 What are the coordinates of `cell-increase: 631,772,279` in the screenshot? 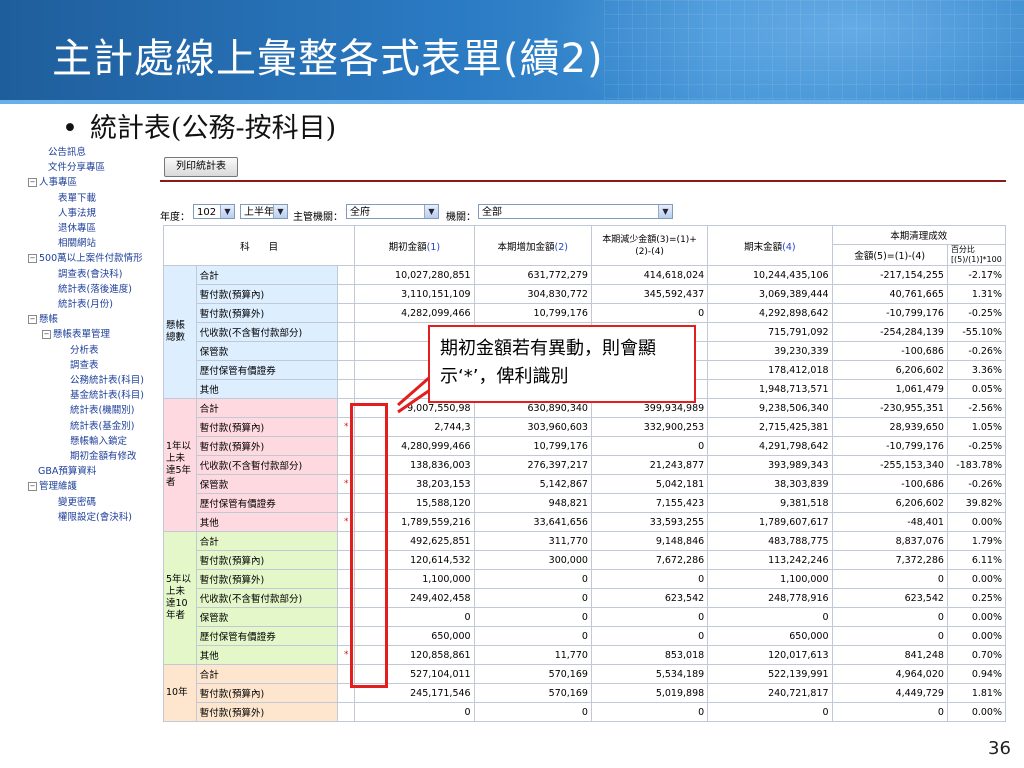 It's located at (532, 275).